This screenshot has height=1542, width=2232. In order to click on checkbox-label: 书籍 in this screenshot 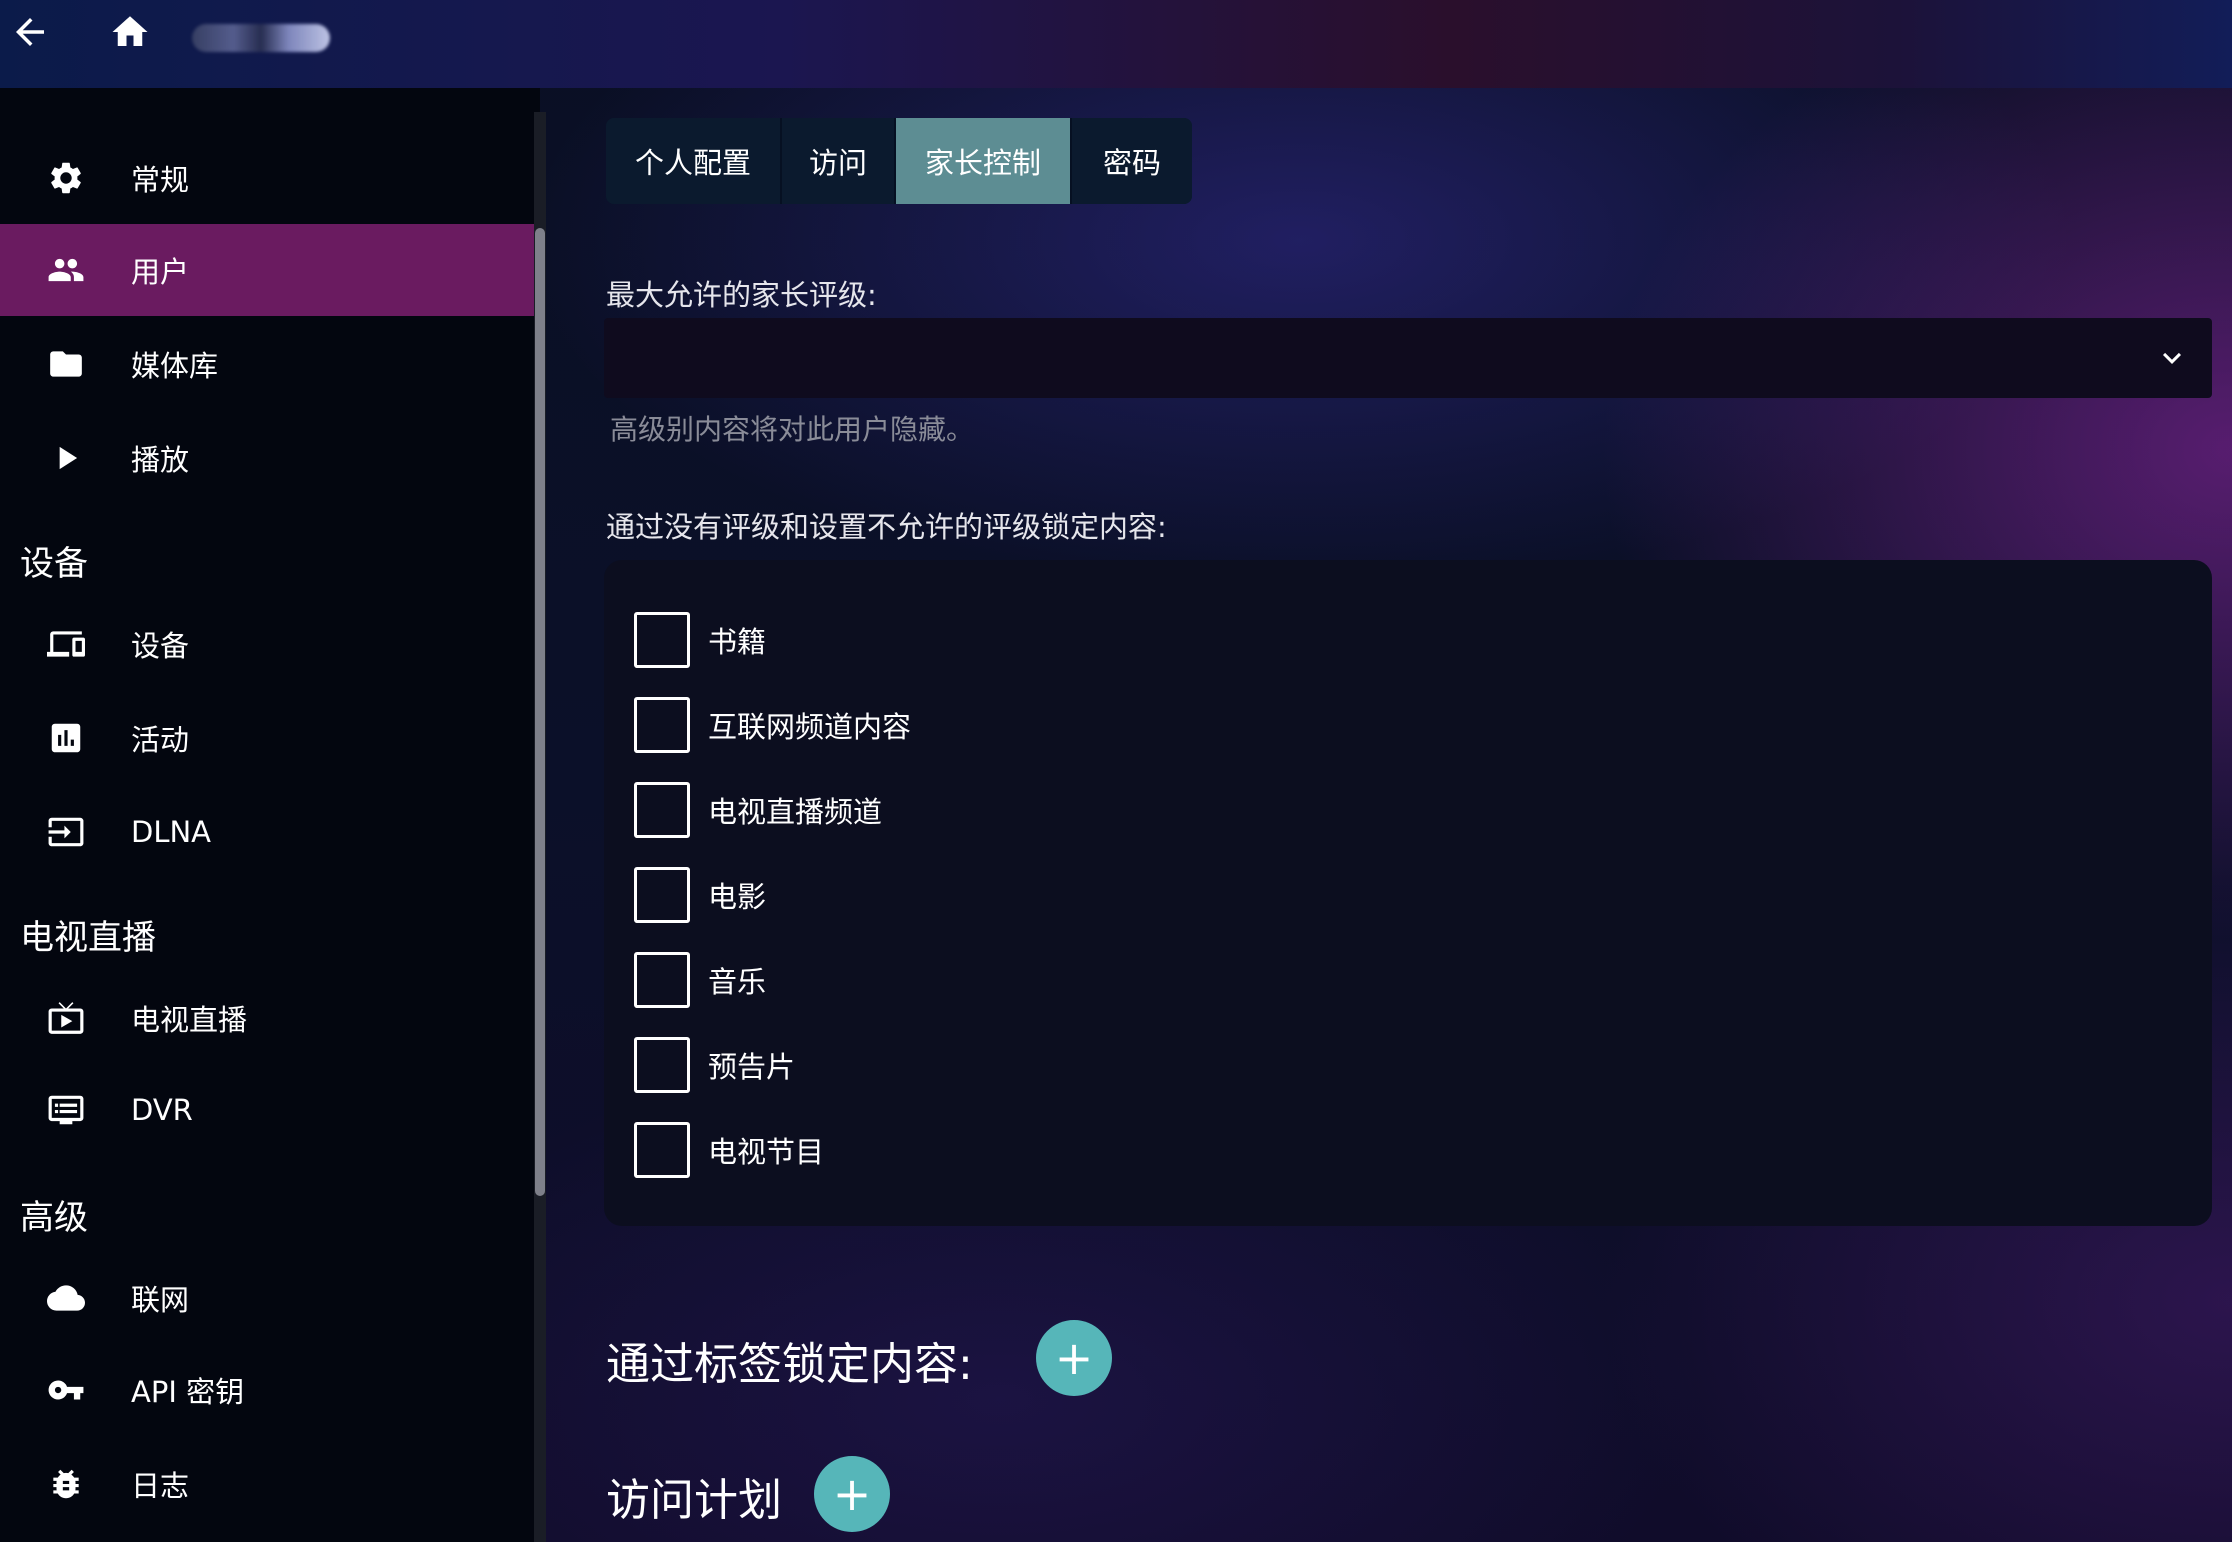, I will do `click(737, 642)`.